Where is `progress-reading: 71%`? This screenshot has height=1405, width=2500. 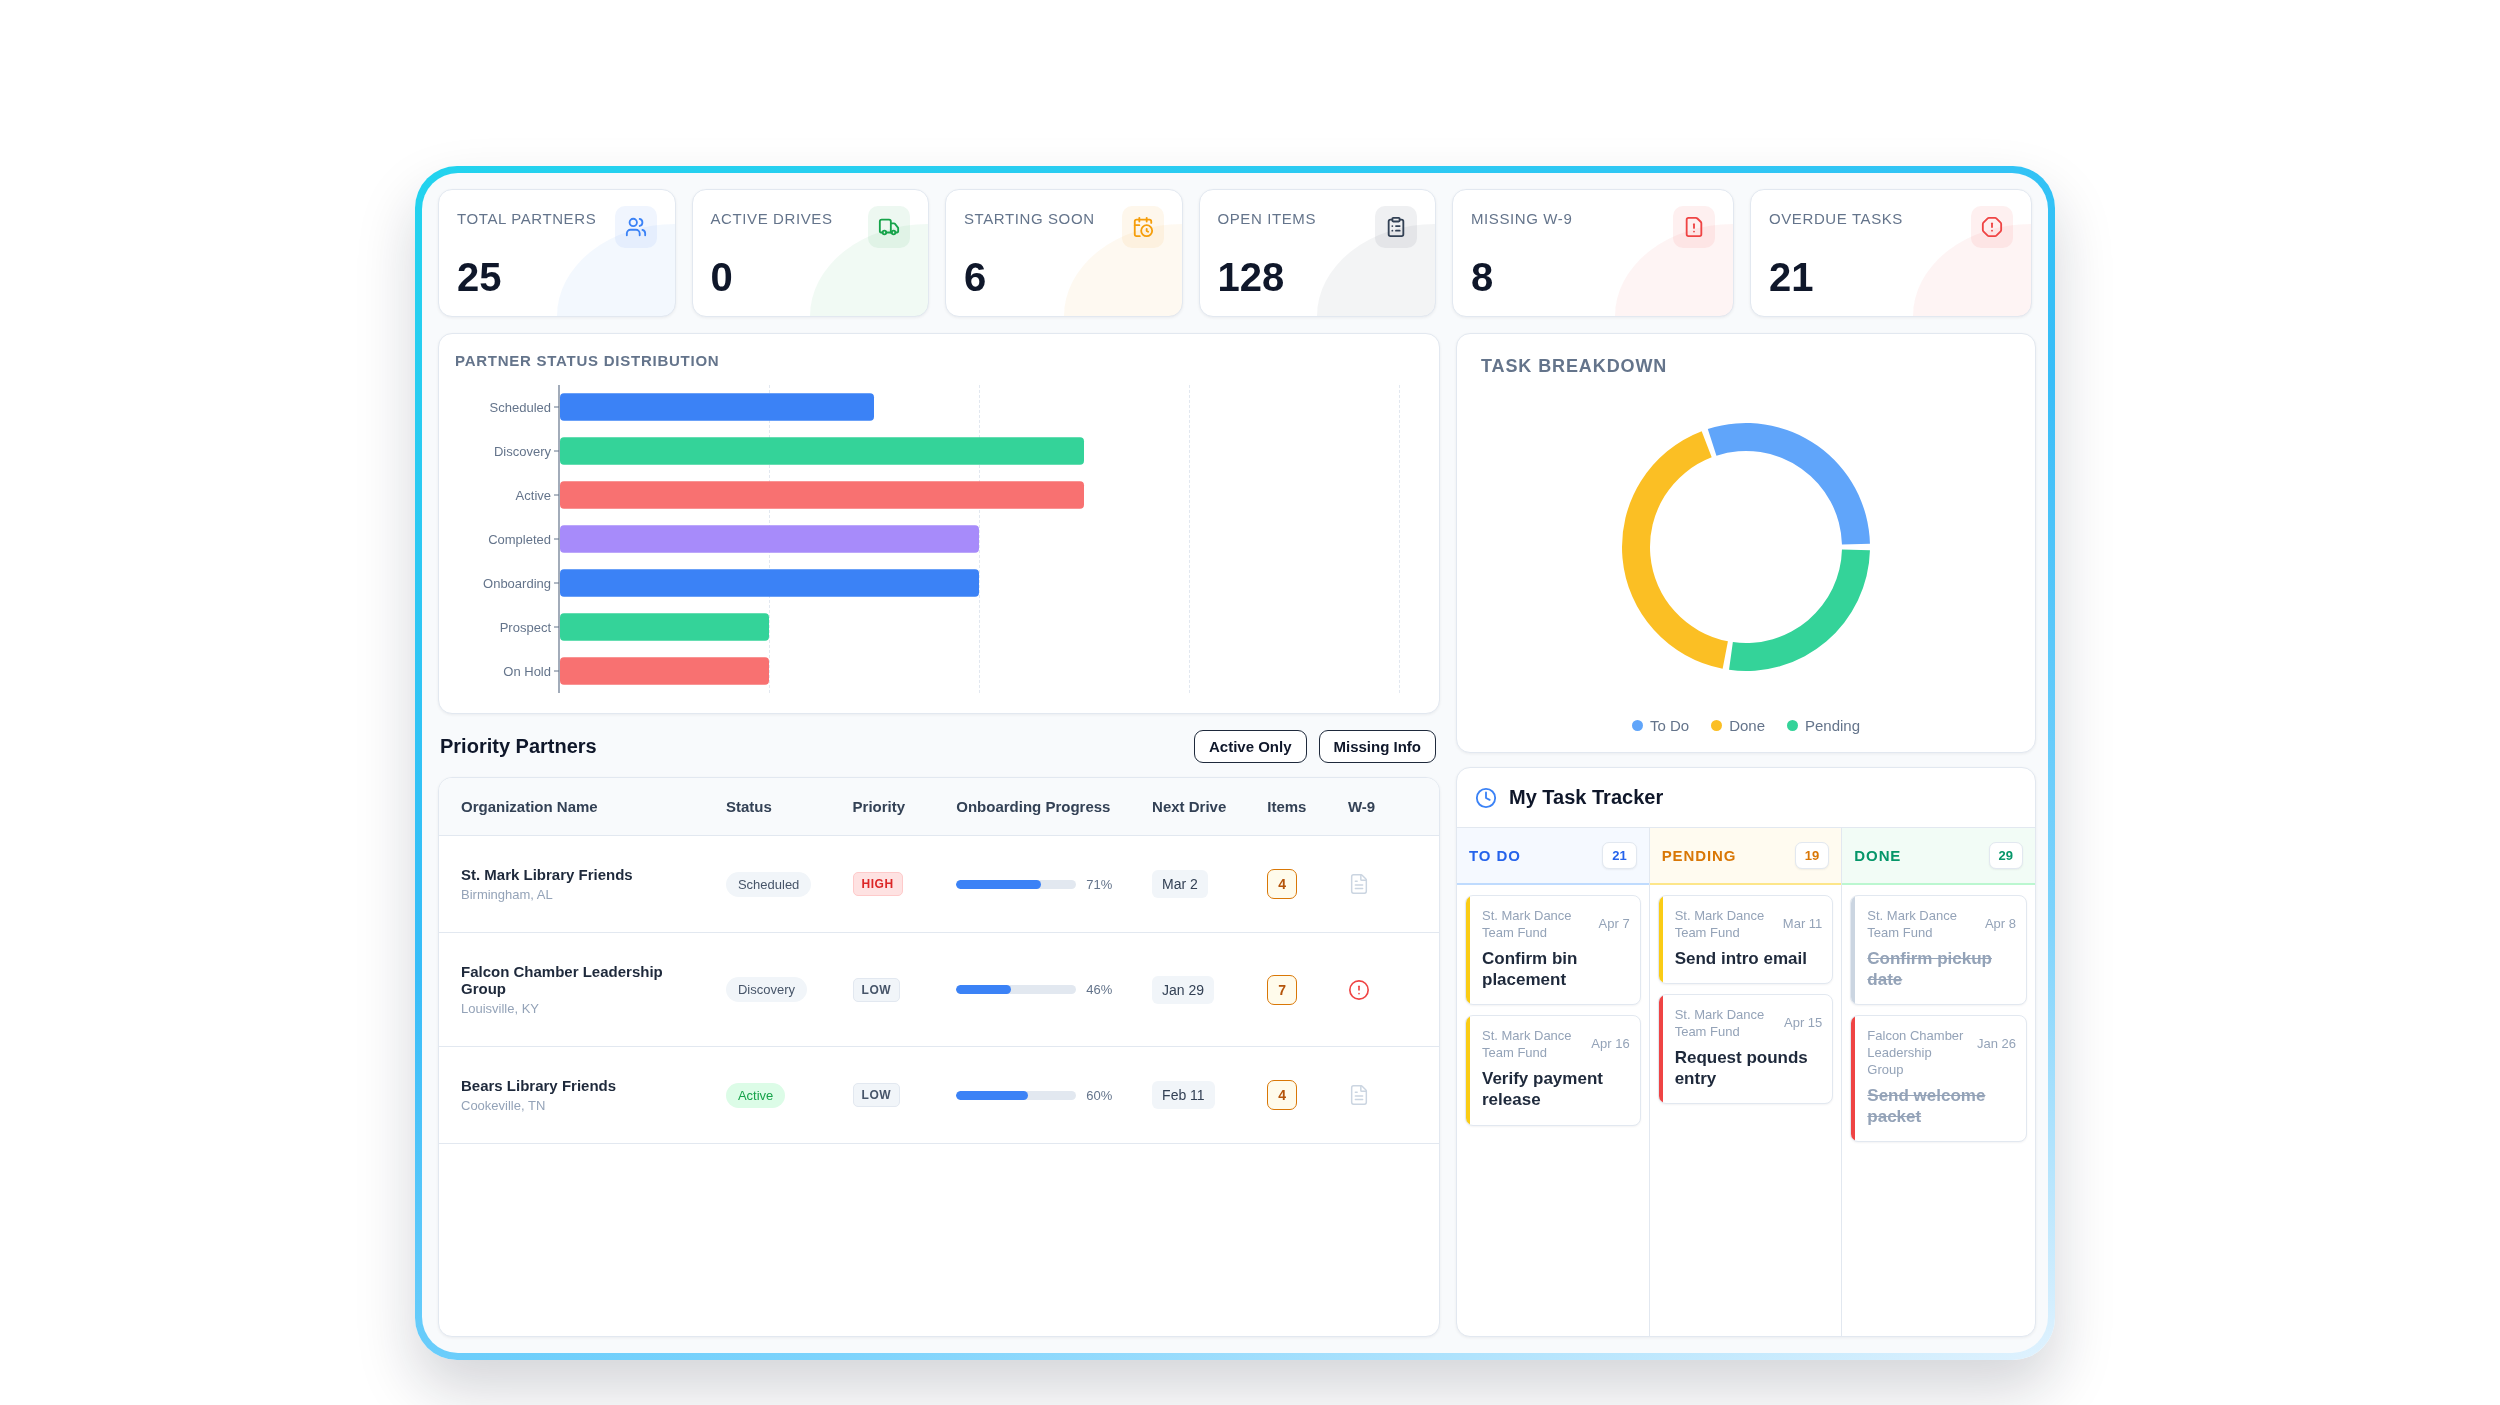 progress-reading: 71% is located at coordinates (1099, 884).